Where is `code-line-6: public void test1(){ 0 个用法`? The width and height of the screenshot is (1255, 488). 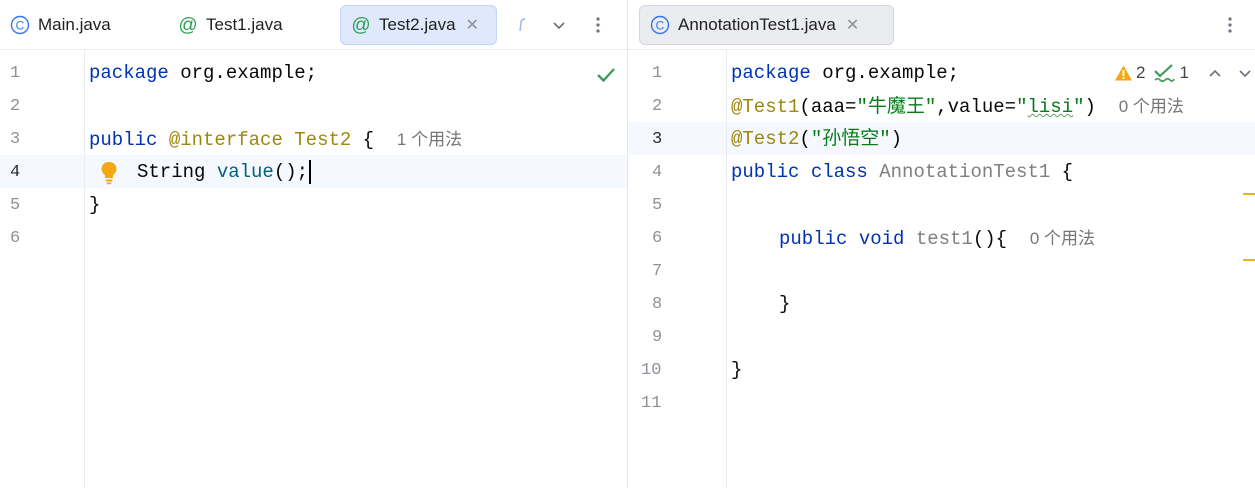 code-line-6: public void test1(){ 0 个用法 is located at coordinates (937, 238).